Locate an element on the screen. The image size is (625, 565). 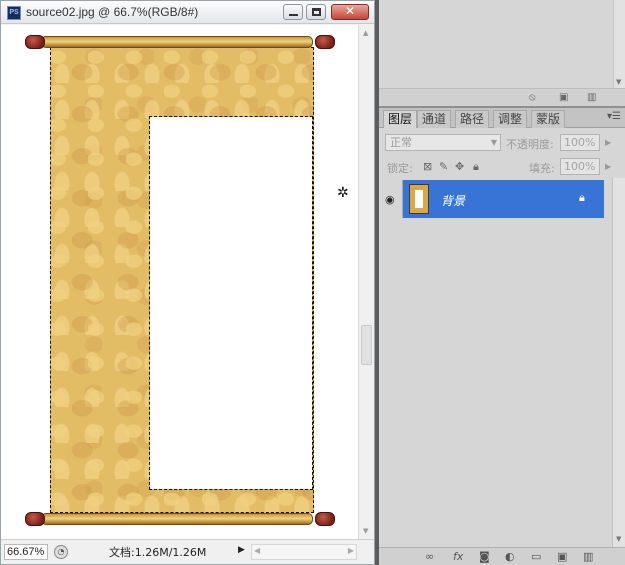
eye-icon: ◉ is located at coordinates (390, 199).